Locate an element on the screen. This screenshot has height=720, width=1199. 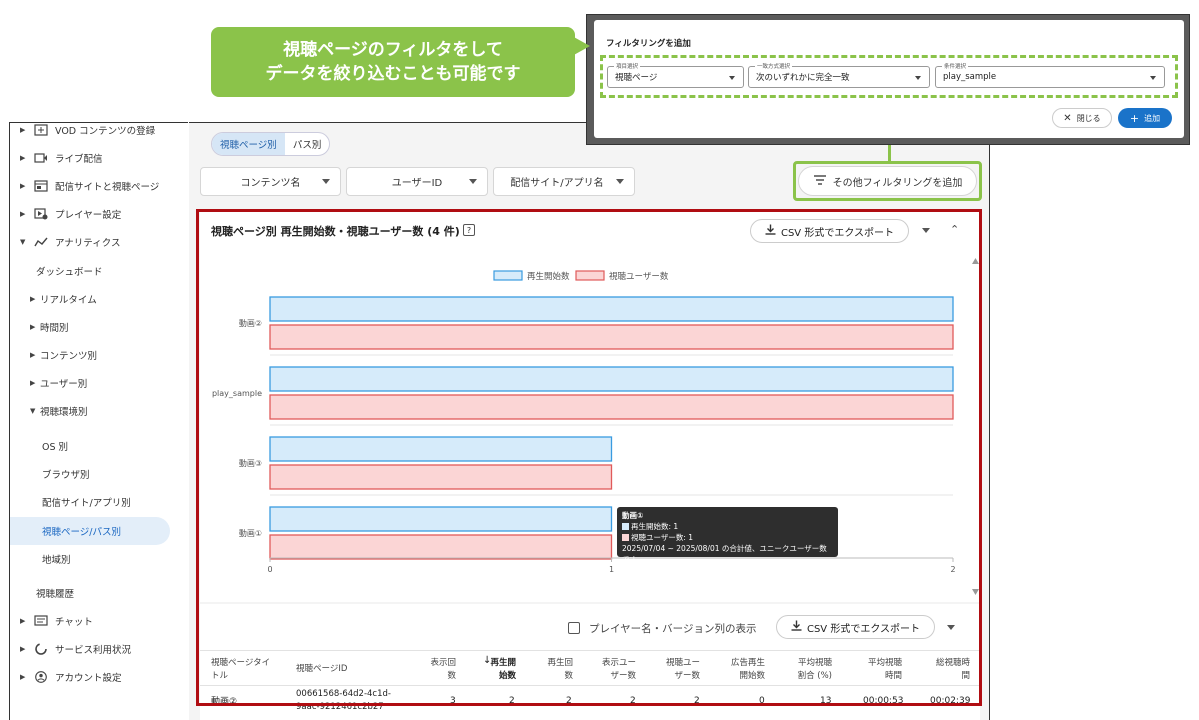
modal-title: フィルタリングを追加 is located at coordinates (648, 44).